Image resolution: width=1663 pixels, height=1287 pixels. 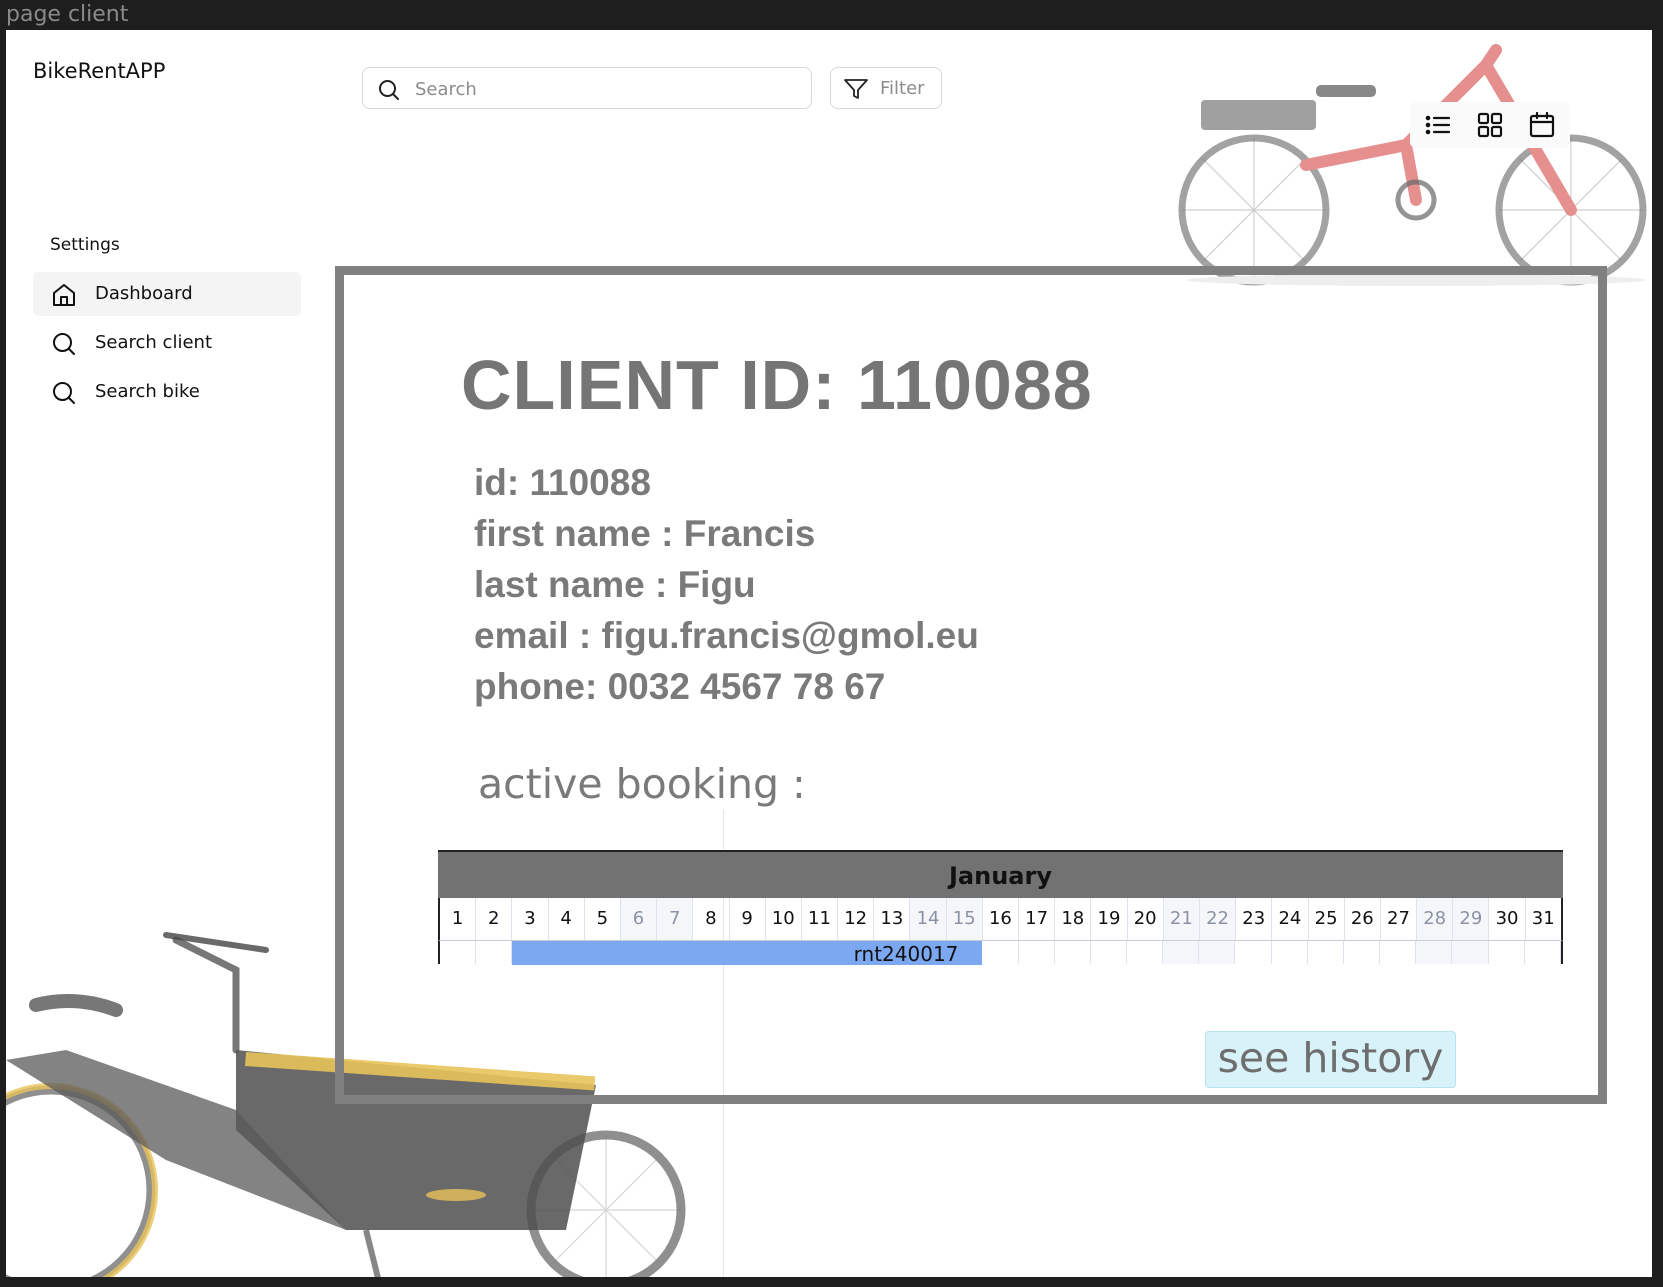 What do you see at coordinates (1290, 919) in the screenshot?
I see `calendar-day: 24` at bounding box center [1290, 919].